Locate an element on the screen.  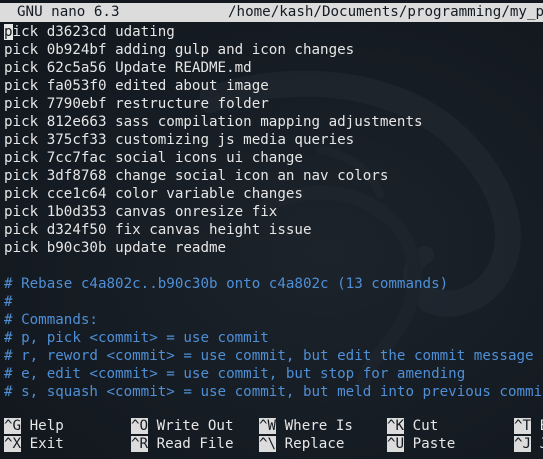
todo-line: pick 7cc7fac social icons ui change is located at coordinates (273, 158).